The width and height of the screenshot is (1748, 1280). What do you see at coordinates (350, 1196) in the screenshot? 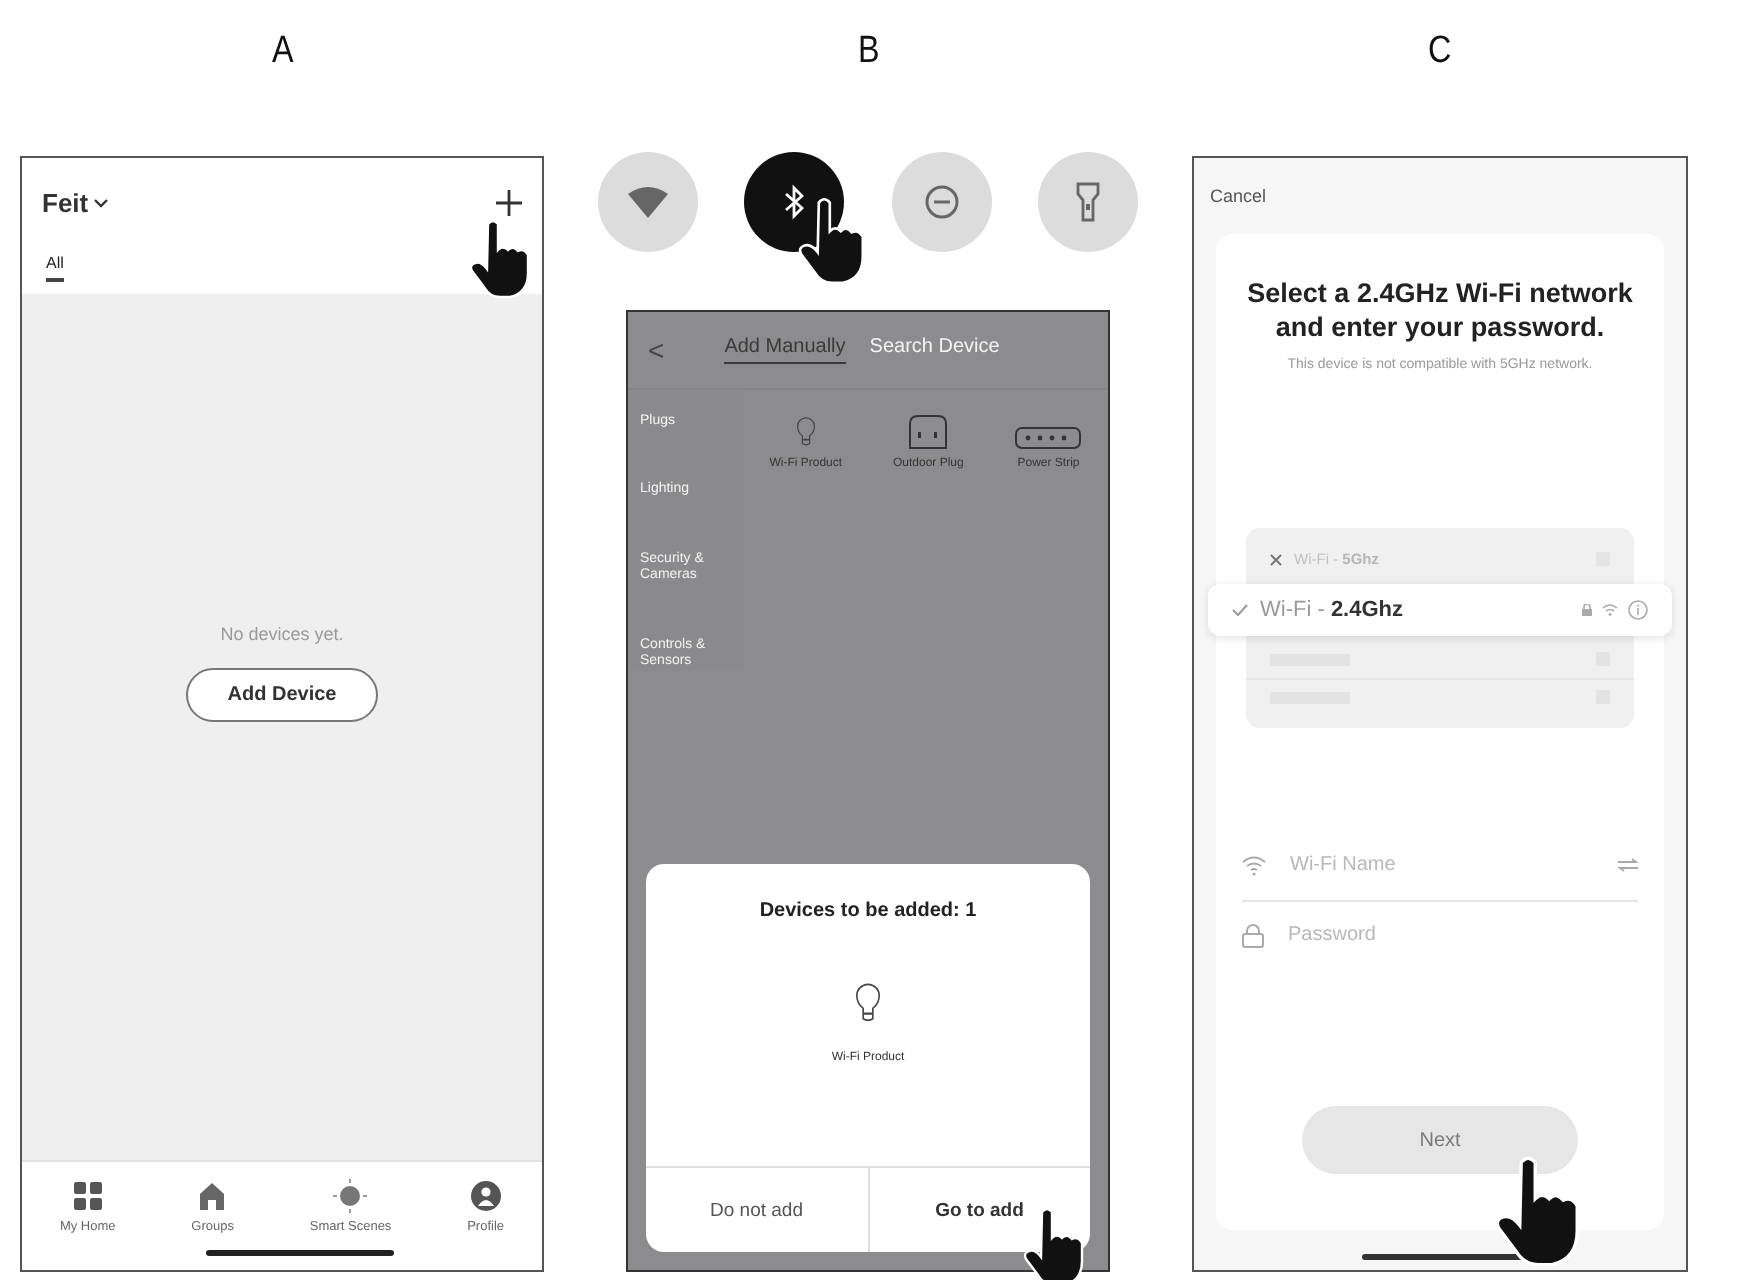
I see `sun-icon` at bounding box center [350, 1196].